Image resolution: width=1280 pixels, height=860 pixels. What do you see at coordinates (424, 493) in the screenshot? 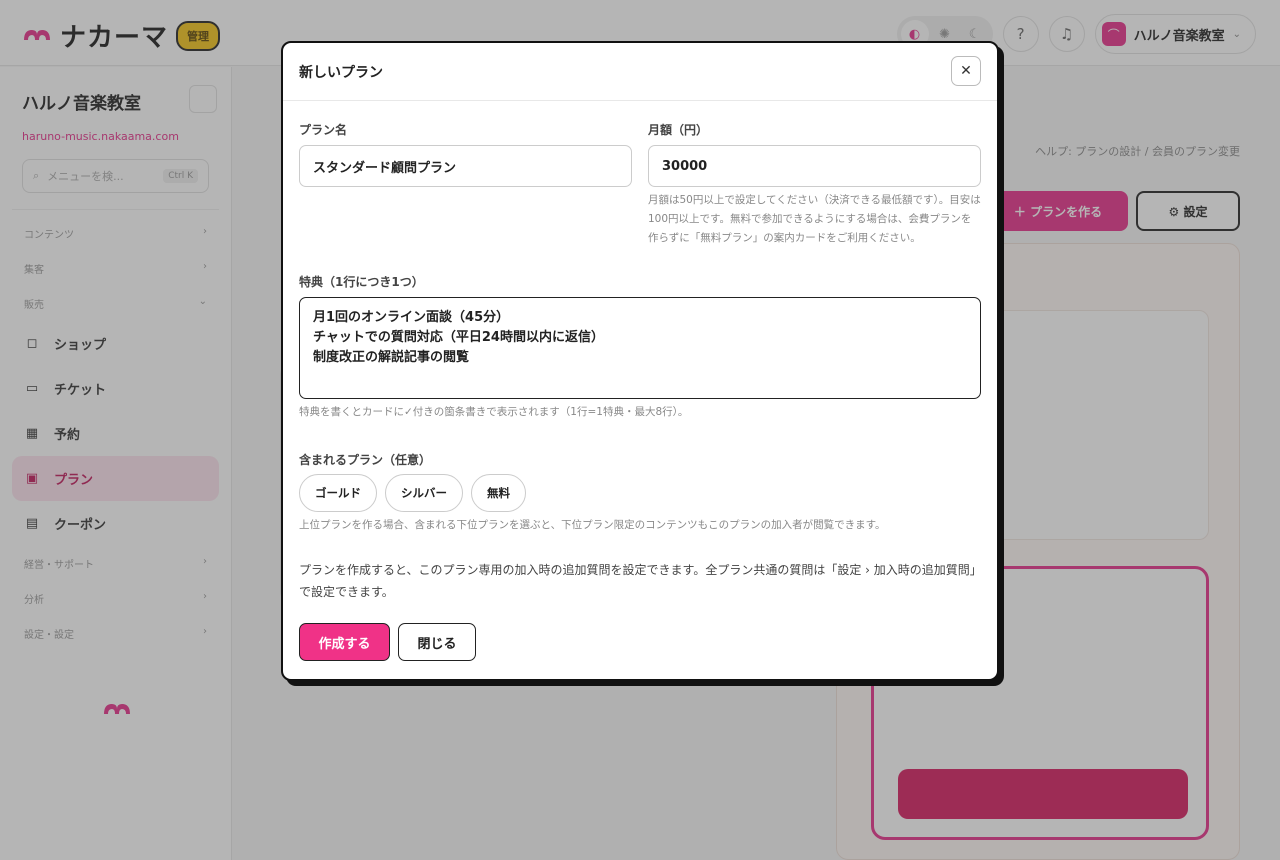
I see `included-plan-silver: シルバー` at bounding box center [424, 493].